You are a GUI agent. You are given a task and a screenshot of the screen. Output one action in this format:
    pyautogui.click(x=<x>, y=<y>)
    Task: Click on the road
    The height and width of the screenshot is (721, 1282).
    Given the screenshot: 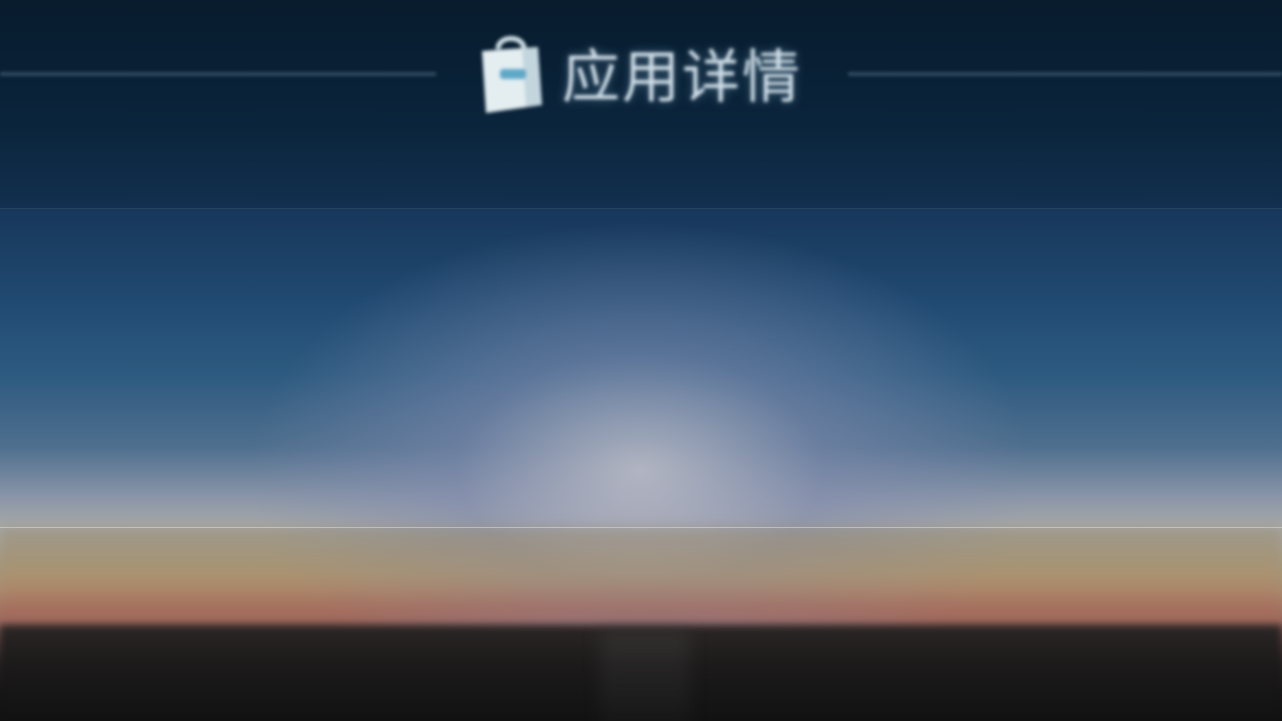 What is the action you would take?
    pyautogui.click(x=645, y=675)
    